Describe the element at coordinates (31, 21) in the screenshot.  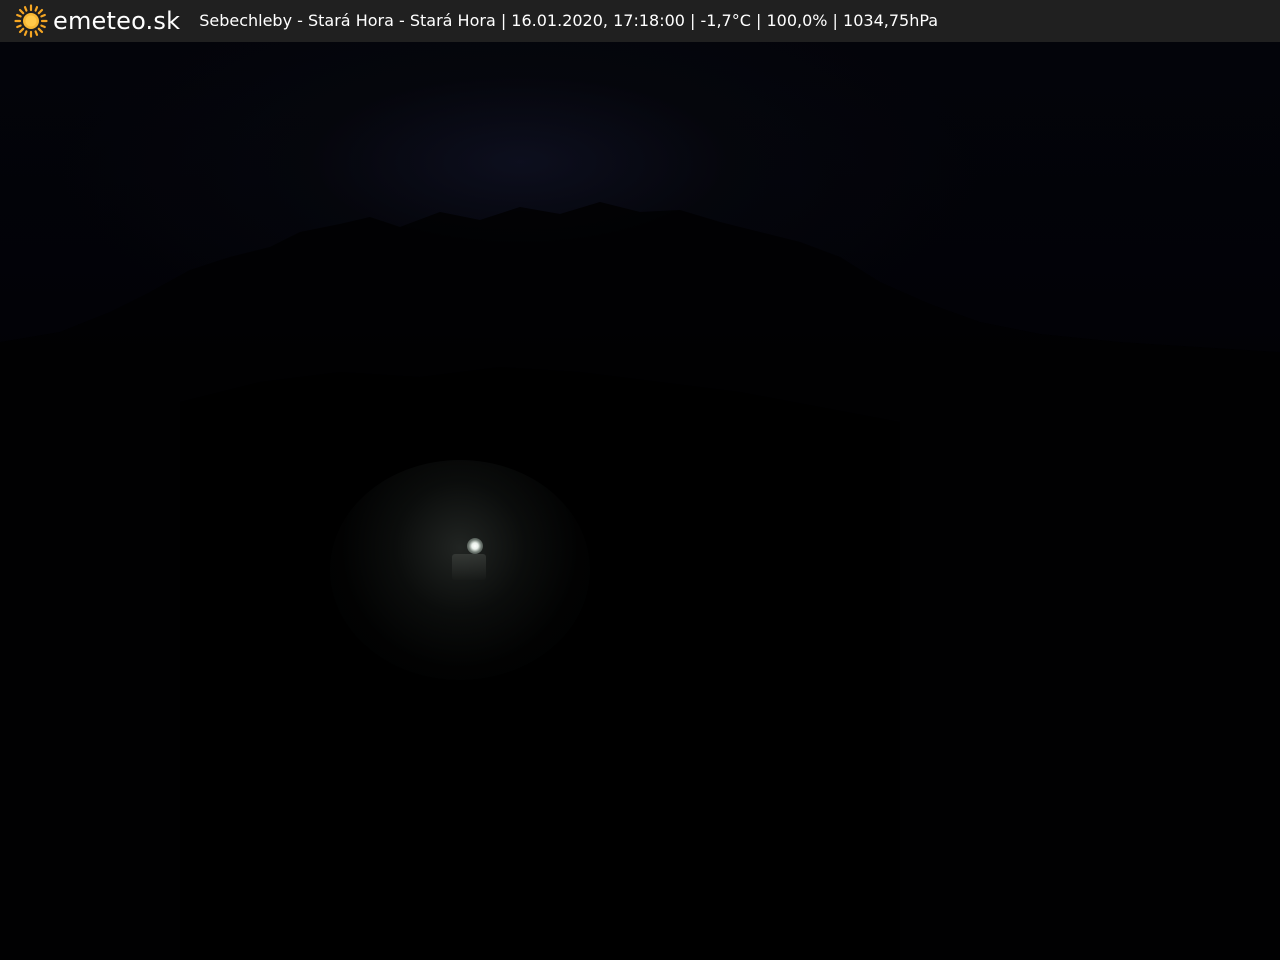
I see `sun-icon` at that location.